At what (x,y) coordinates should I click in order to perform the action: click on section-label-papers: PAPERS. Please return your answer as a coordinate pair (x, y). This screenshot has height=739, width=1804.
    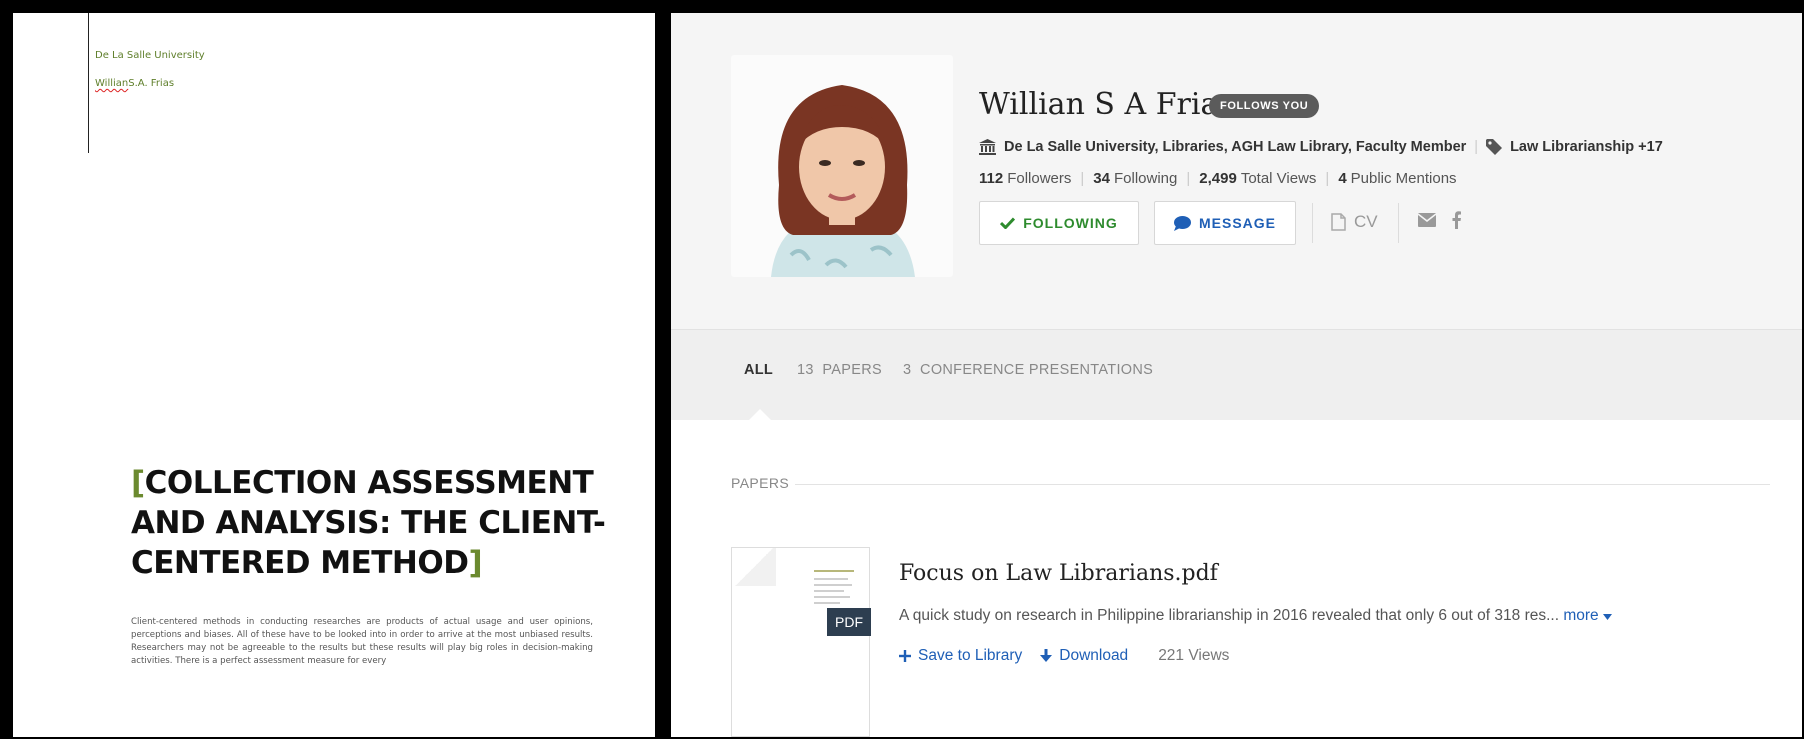
    Looking at the image, I should click on (760, 483).